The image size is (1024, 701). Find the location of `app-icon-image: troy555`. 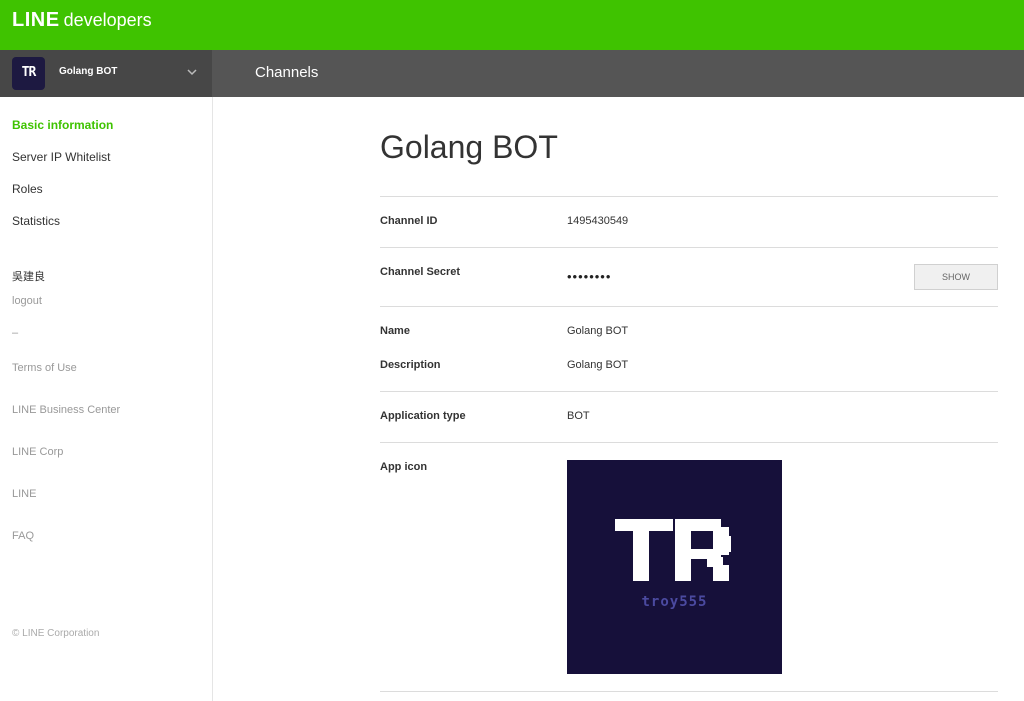

app-icon-image: troy555 is located at coordinates (674, 567).